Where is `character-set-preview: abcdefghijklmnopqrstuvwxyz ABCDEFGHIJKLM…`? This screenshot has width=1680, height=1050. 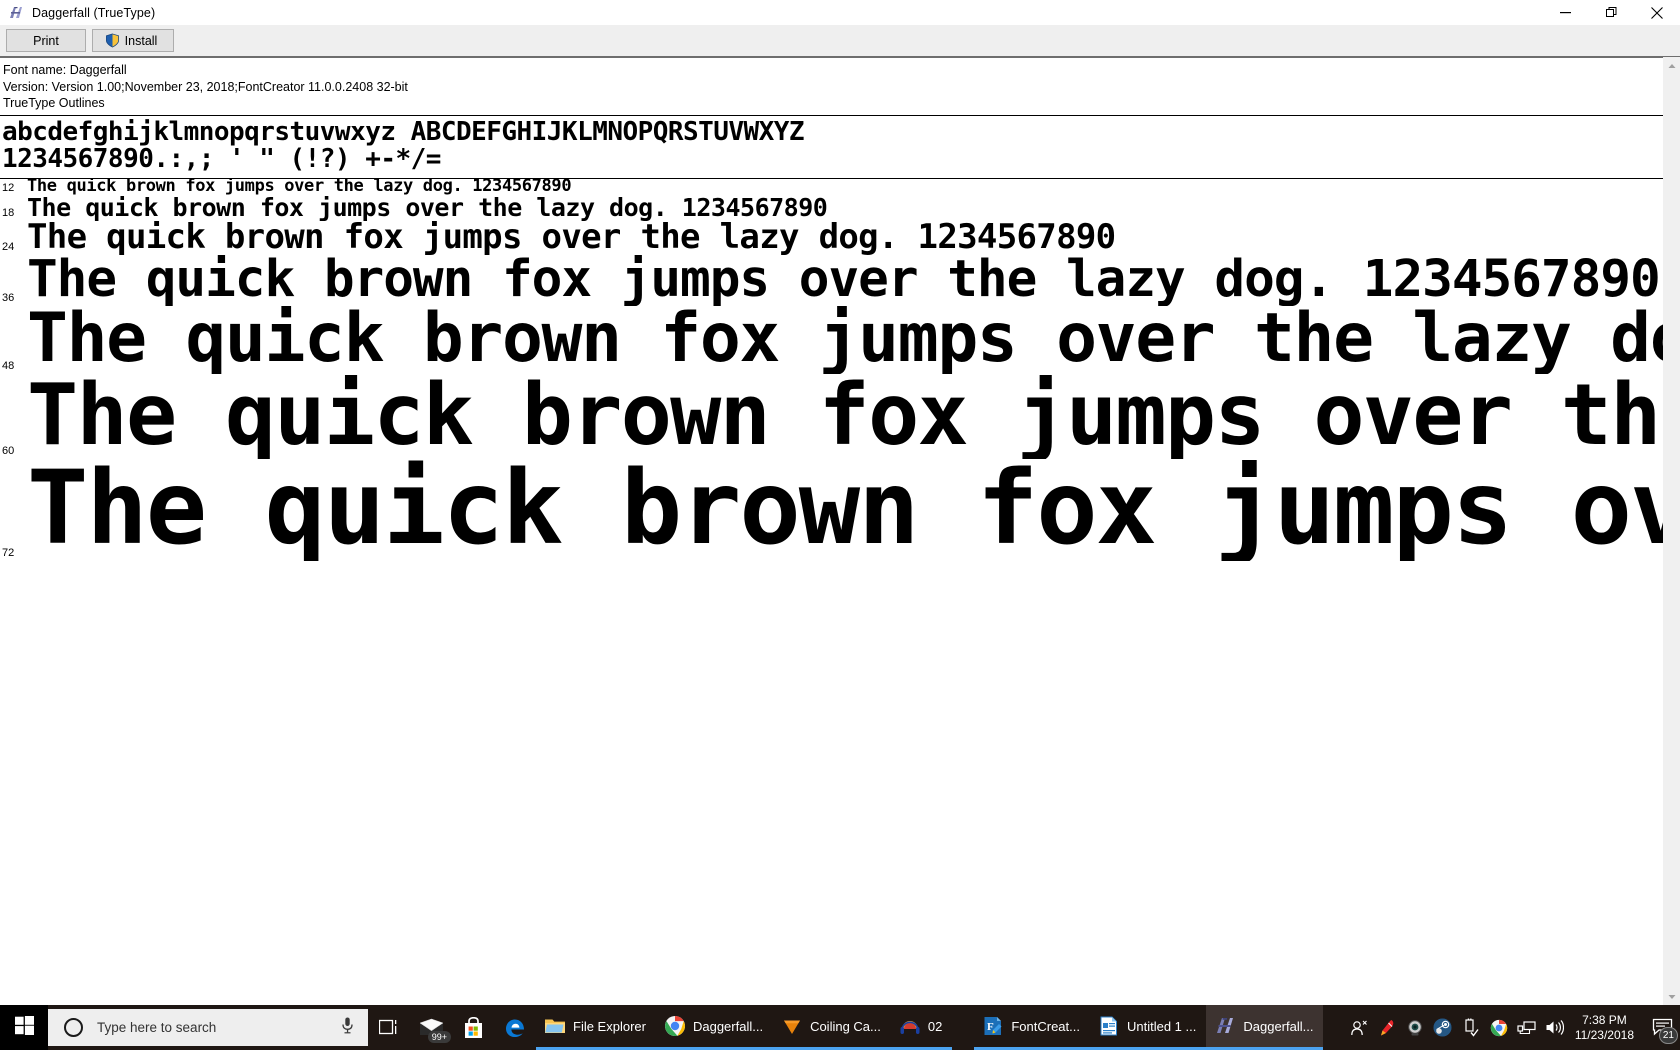
character-set-preview: abcdefghijklmnopqrstuvwxyz ABCDEFGHIJKLM… is located at coordinates (831, 144).